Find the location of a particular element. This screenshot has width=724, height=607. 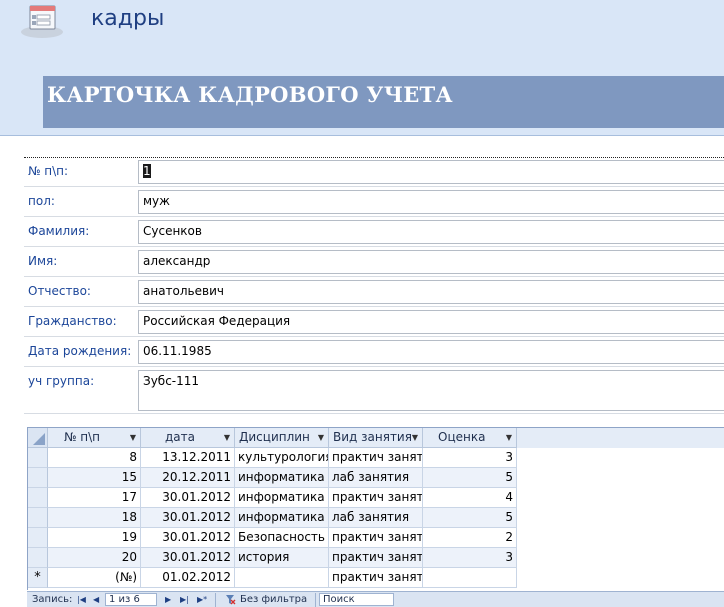

cell-discipline: история is located at coordinates (282, 558).